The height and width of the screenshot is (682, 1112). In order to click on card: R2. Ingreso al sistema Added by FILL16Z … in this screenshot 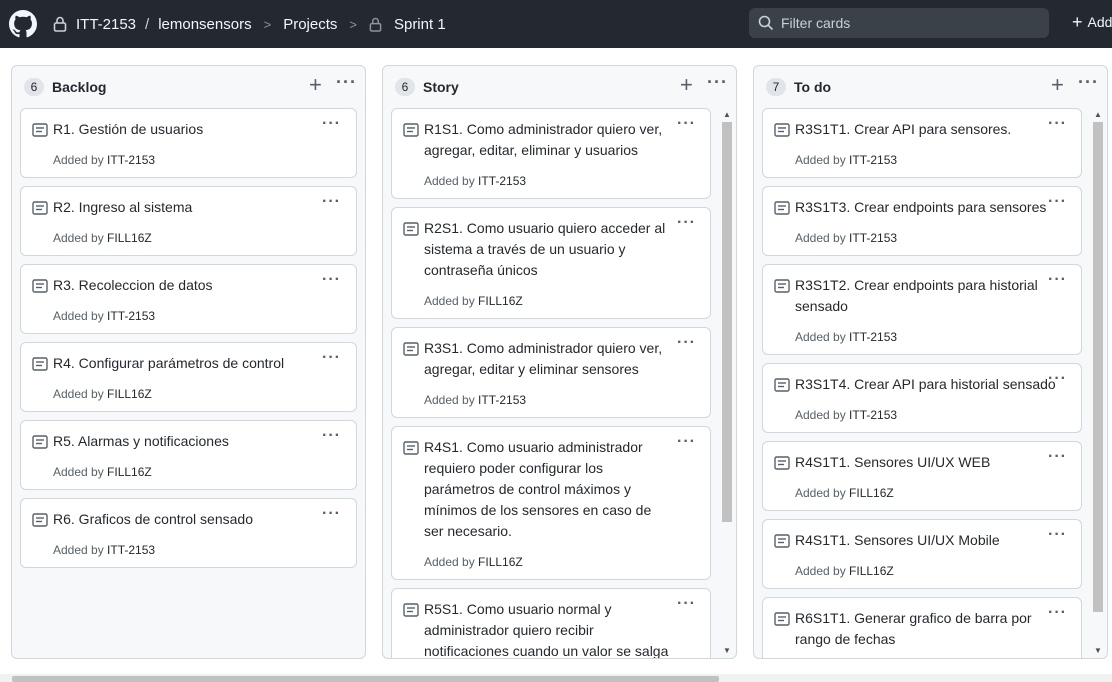, I will do `click(188, 221)`.